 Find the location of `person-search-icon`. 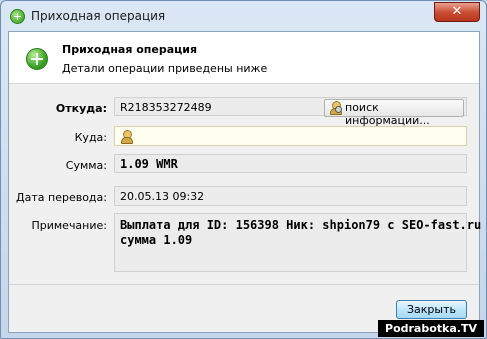

person-search-icon is located at coordinates (335, 108).